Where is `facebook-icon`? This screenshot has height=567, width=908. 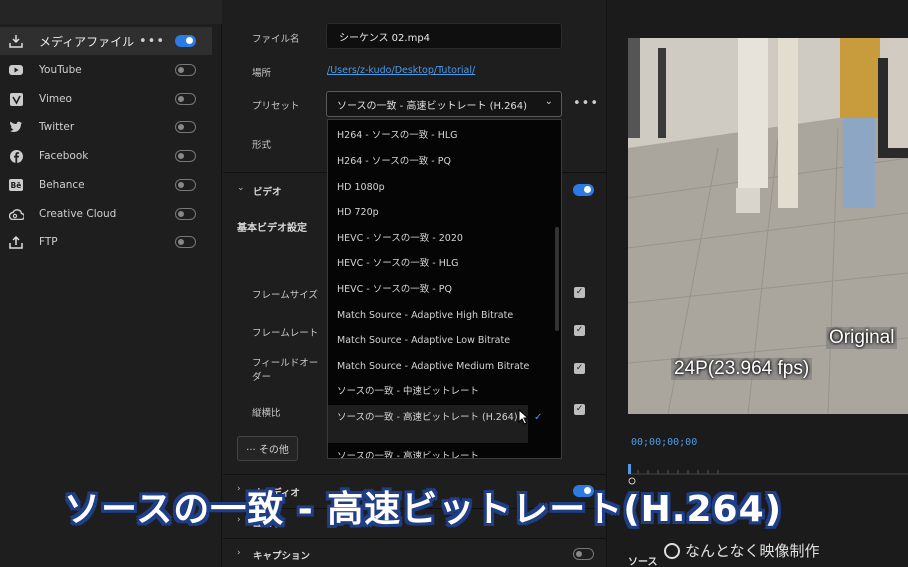
facebook-icon is located at coordinates (16, 156).